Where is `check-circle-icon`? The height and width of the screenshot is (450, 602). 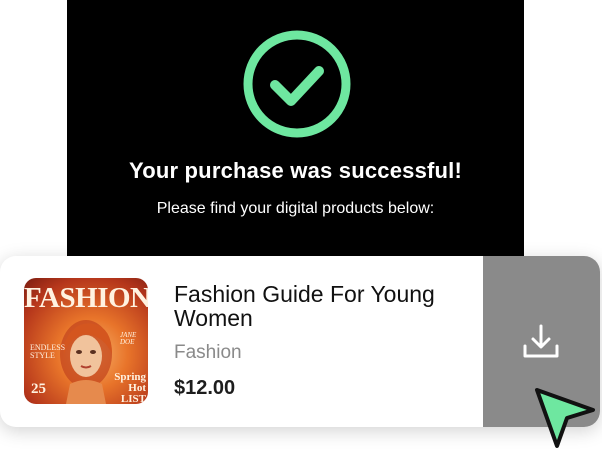
check-circle-icon is located at coordinates (297, 84).